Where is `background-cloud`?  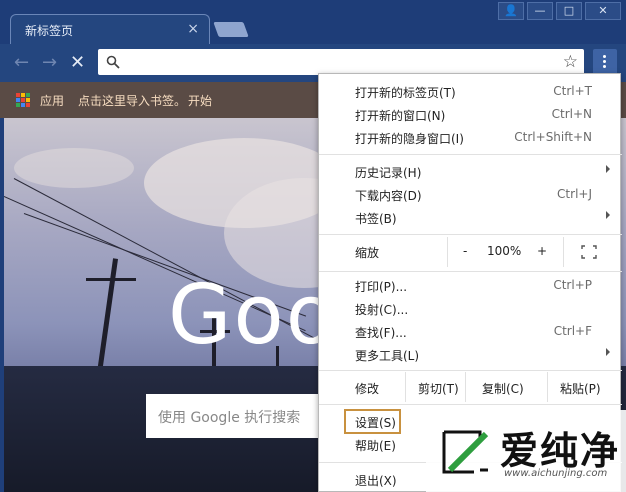 background-cloud is located at coordinates (74, 168).